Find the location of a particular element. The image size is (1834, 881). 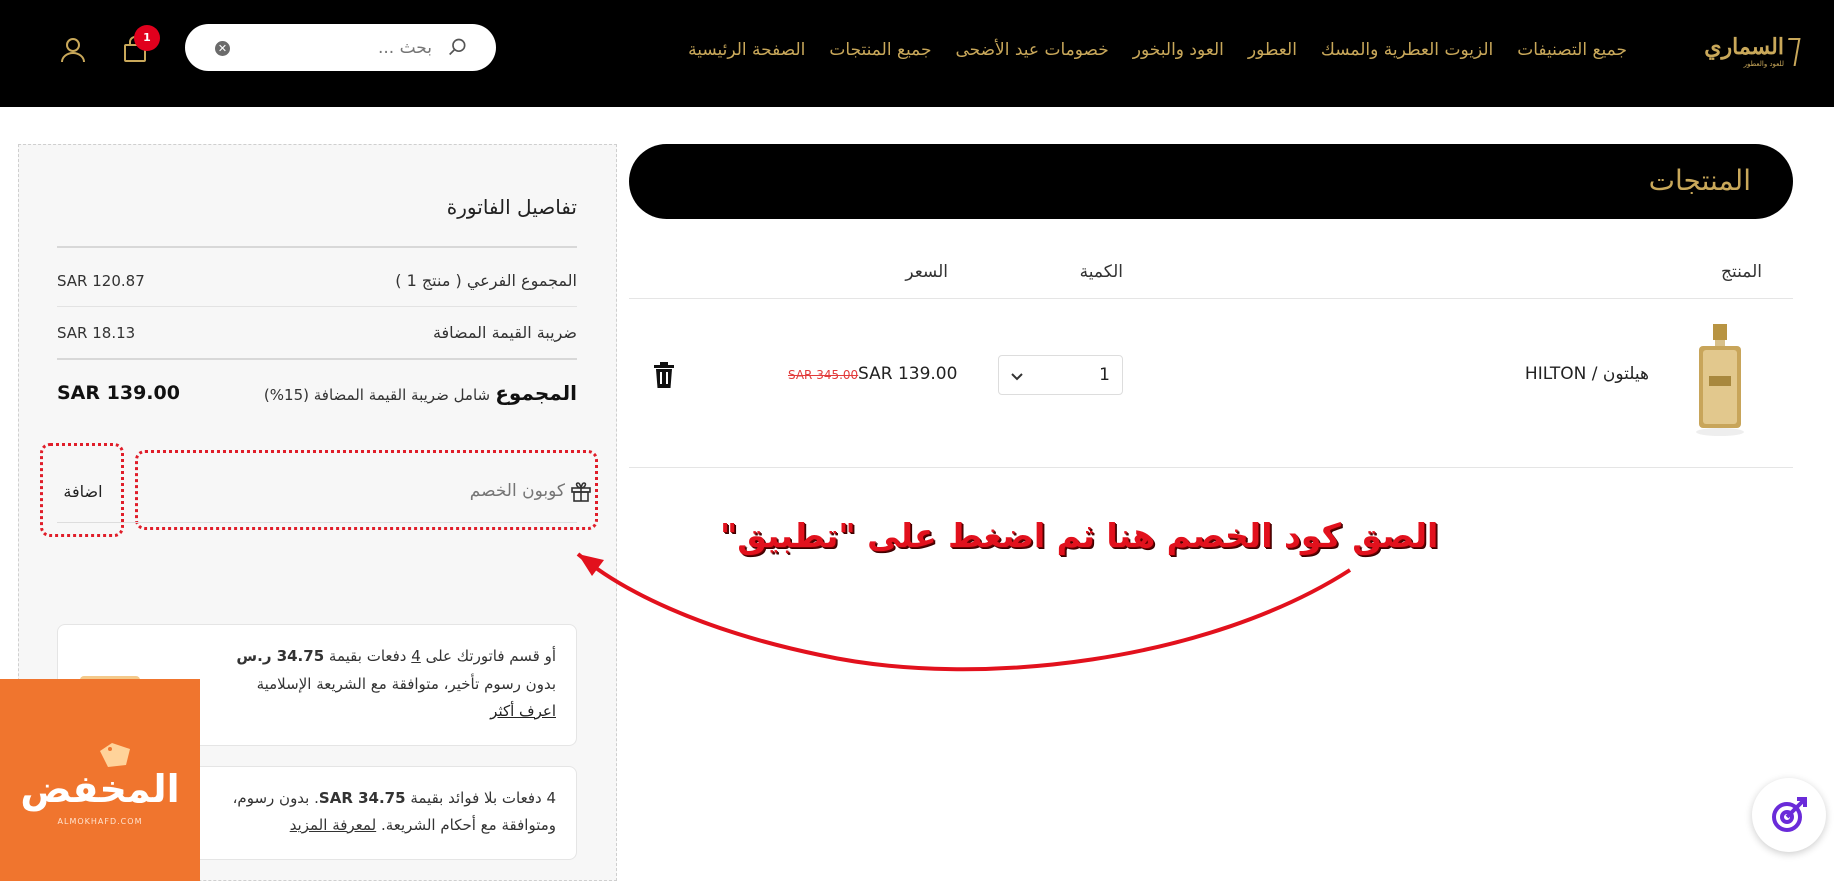

column-product: المنتج is located at coordinates (1741, 272).